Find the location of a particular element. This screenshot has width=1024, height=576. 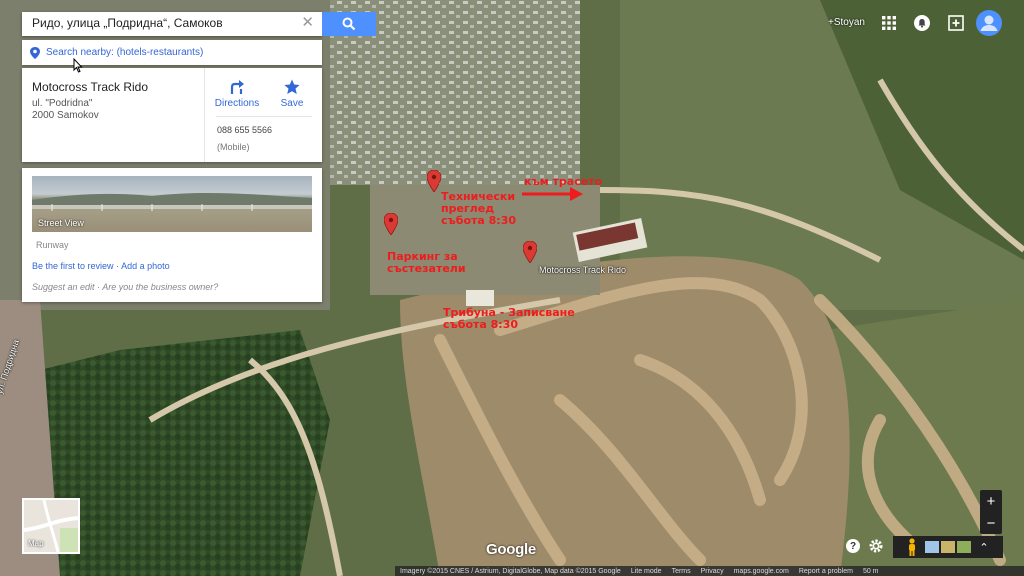

search-nearby-bar: Search nearby: (hotels-restaurants) is located at coordinates (172, 52).